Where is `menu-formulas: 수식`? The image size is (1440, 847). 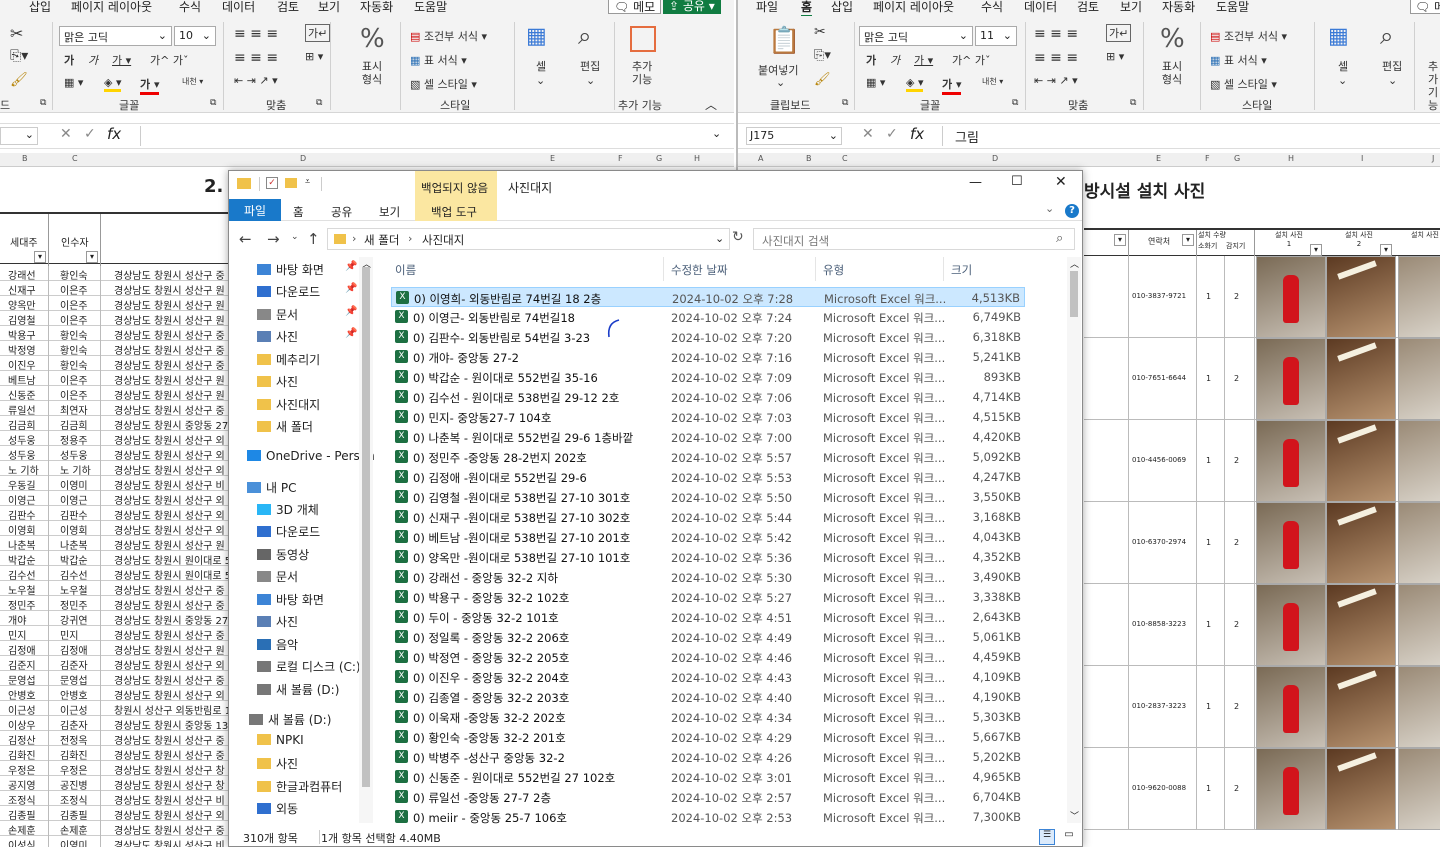
menu-formulas: 수식 is located at coordinates (992, 7).